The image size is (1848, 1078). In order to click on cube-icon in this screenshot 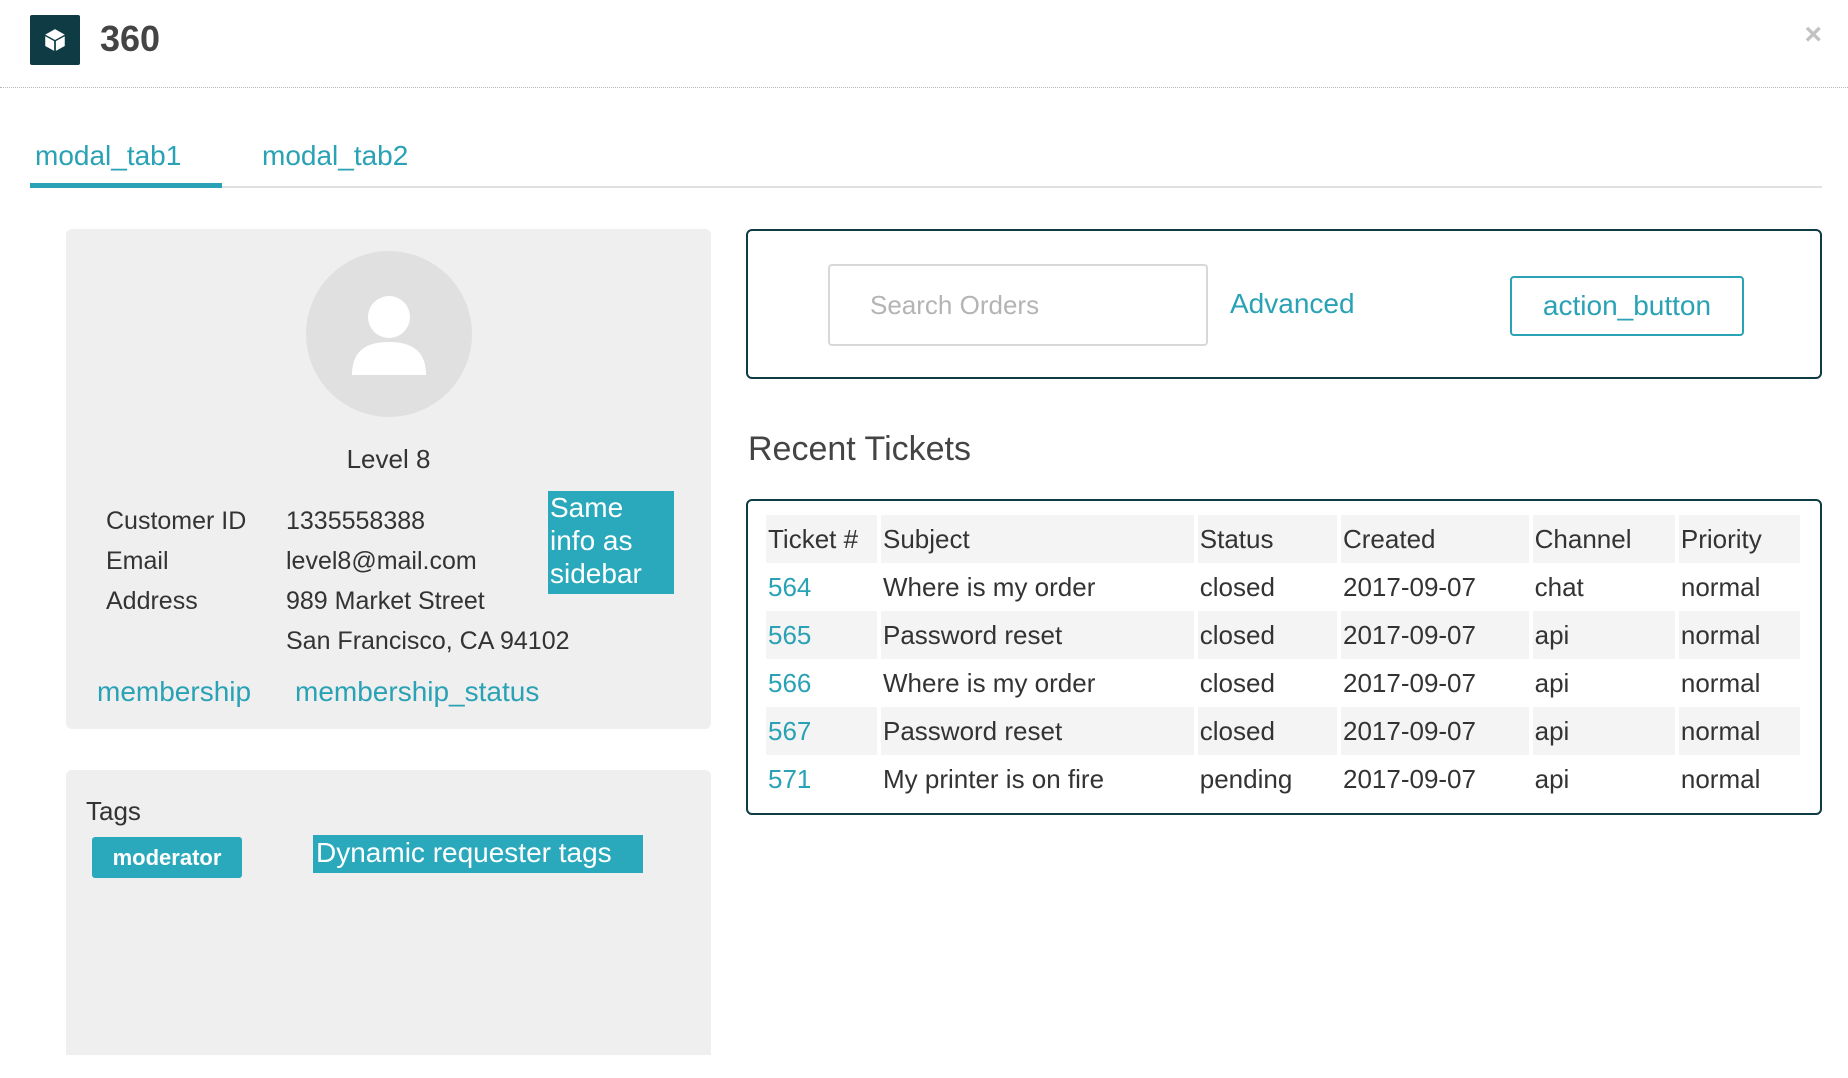, I will do `click(55, 40)`.